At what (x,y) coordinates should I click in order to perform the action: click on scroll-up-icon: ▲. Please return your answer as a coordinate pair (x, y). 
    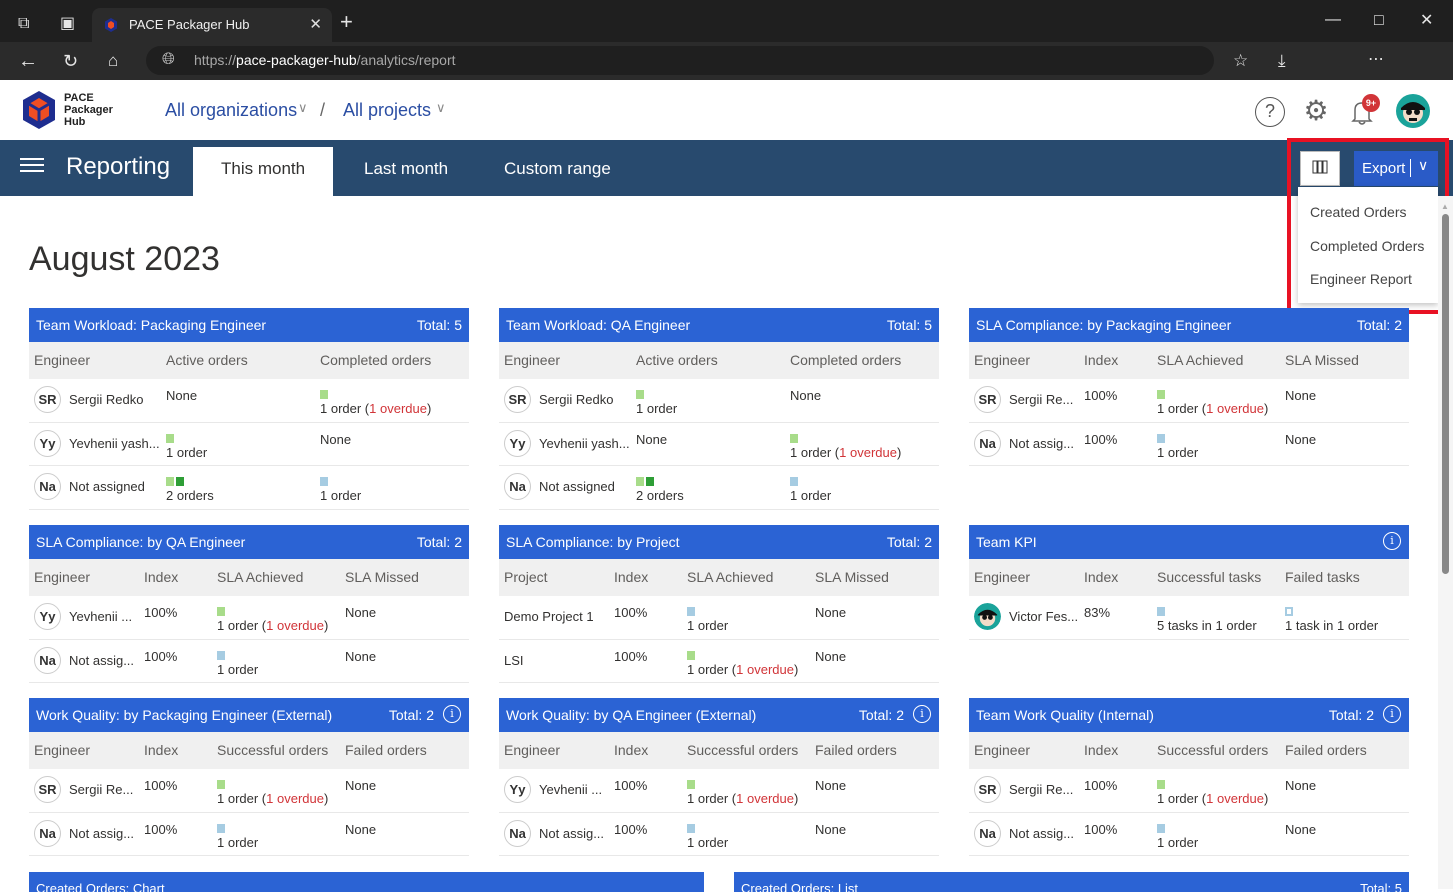
    Looking at the image, I should click on (1445, 206).